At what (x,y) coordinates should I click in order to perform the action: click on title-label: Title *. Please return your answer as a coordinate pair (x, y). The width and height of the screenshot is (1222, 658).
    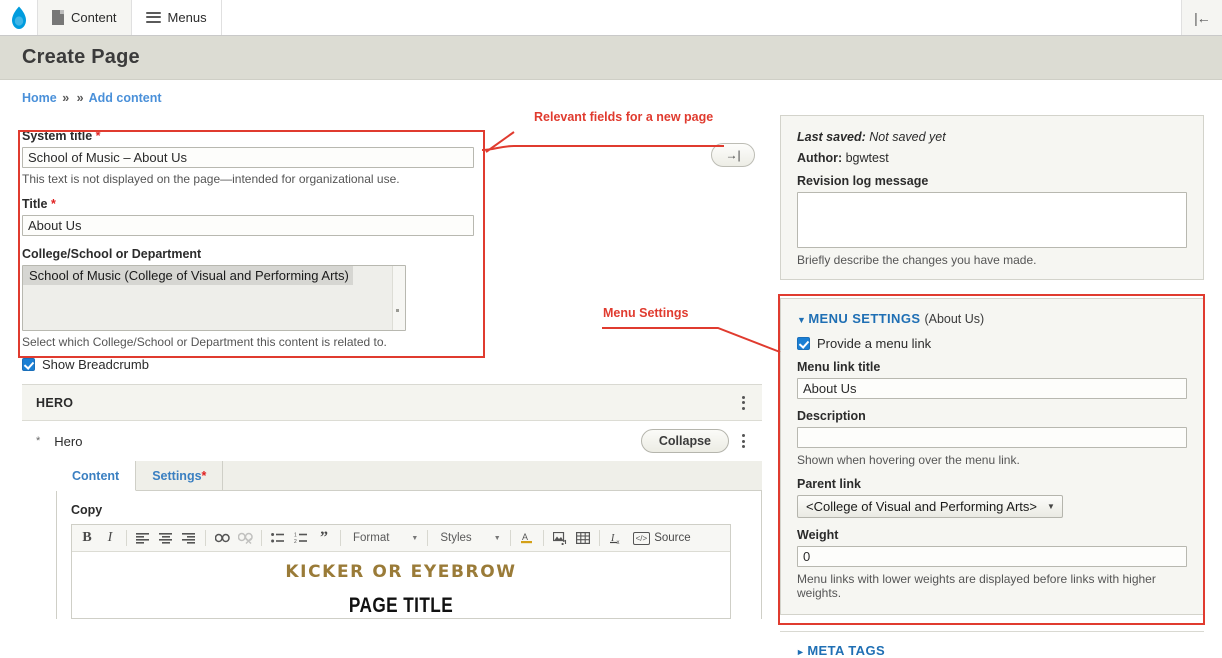
    Looking at the image, I should click on (392, 204).